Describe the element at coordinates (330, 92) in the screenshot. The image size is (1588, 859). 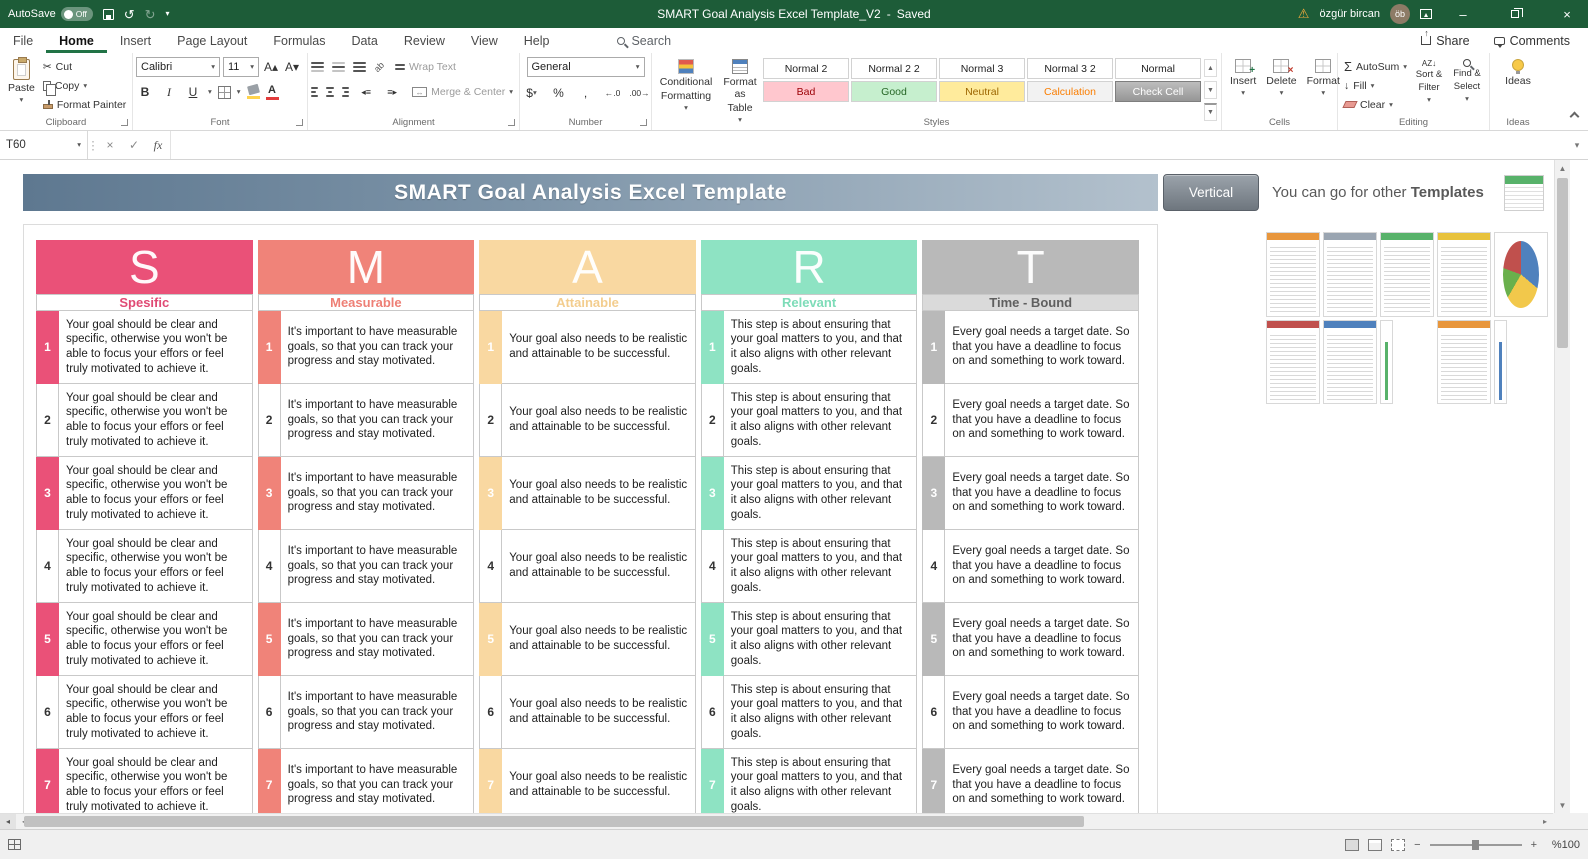
I see `align-center-button` at that location.